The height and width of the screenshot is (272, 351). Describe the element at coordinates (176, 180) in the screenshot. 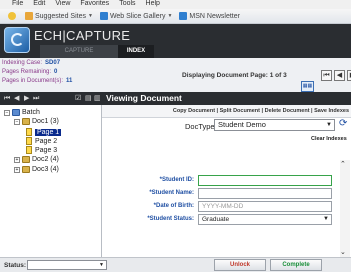

I see `student-id-label: *Student ID:` at that location.